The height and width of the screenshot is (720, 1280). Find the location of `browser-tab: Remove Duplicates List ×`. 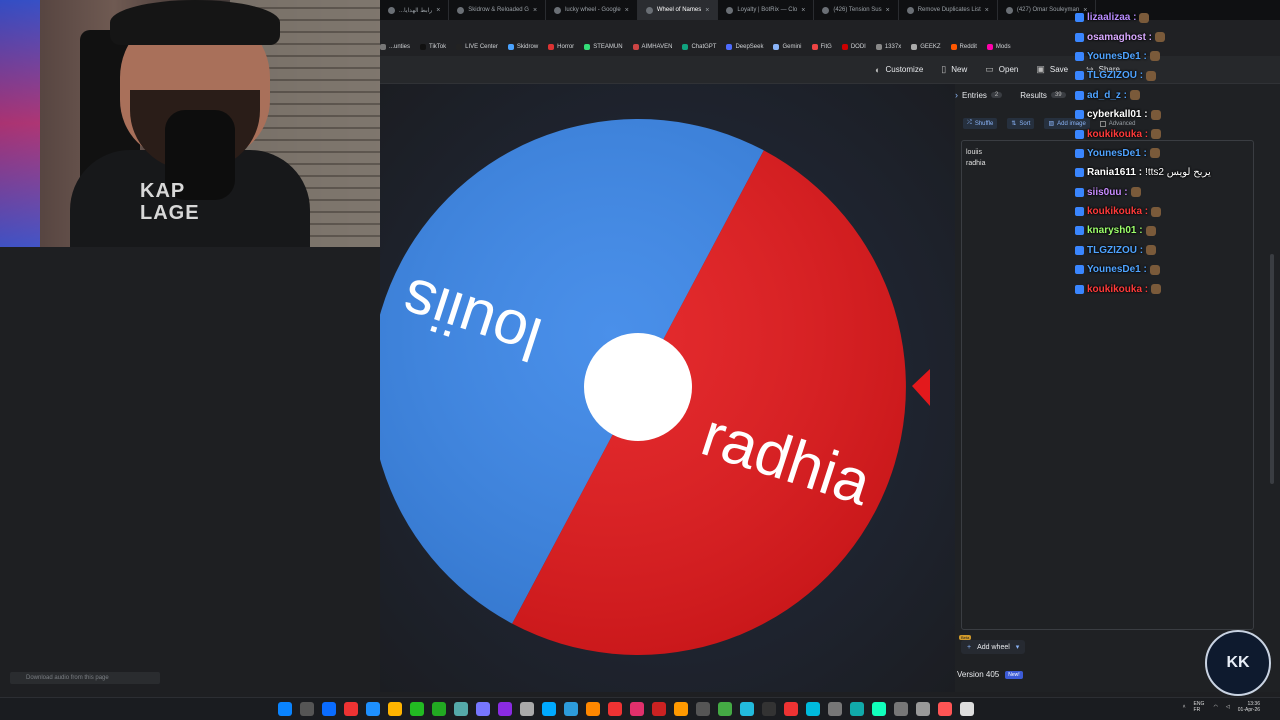

browser-tab: Remove Duplicates List × is located at coordinates (948, 10).